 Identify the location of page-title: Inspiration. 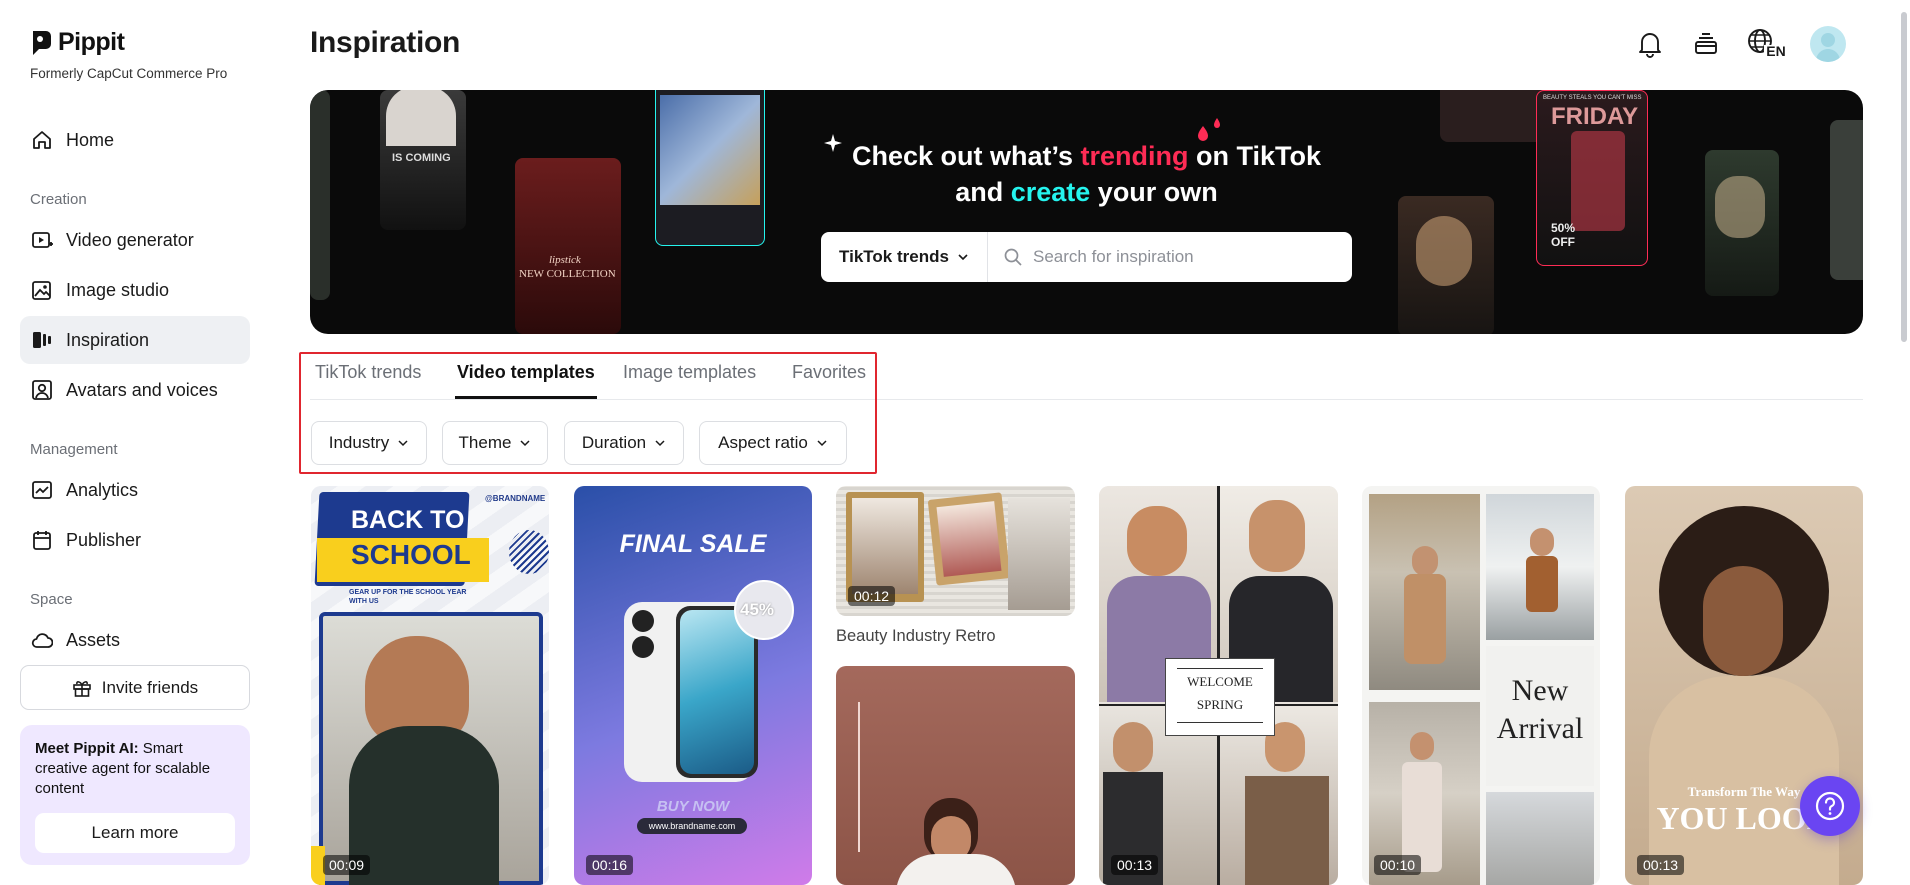
(385, 42).